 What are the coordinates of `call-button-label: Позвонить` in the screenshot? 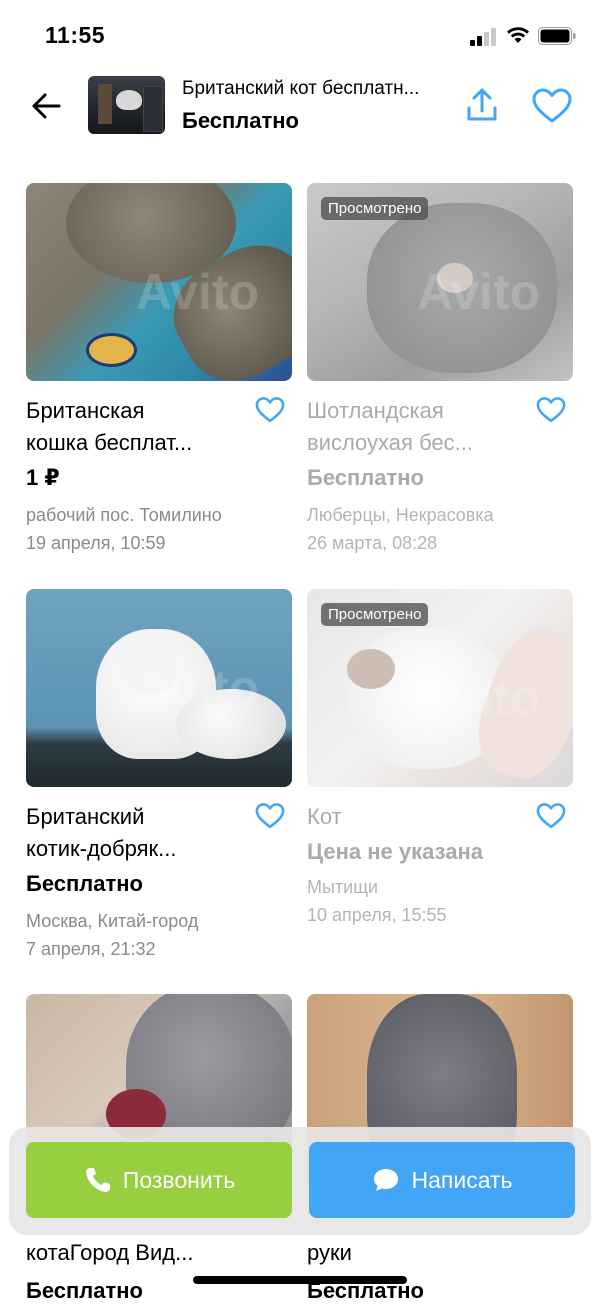 It's located at (179, 1179).